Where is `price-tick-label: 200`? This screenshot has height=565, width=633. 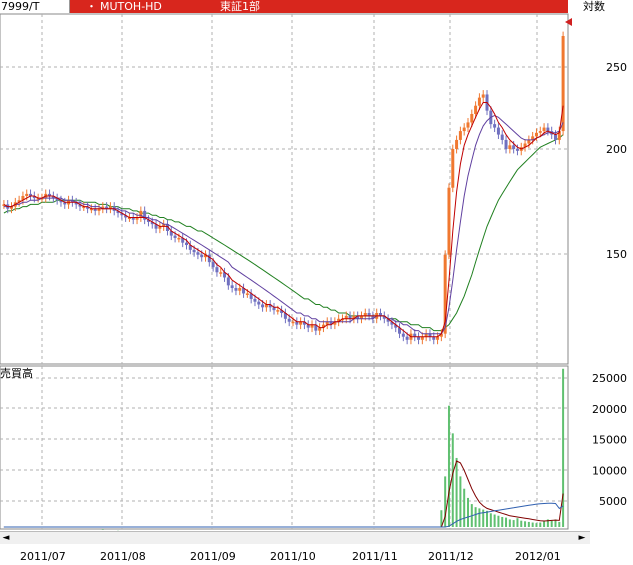
price-tick-label: 200 is located at coordinates (616, 149).